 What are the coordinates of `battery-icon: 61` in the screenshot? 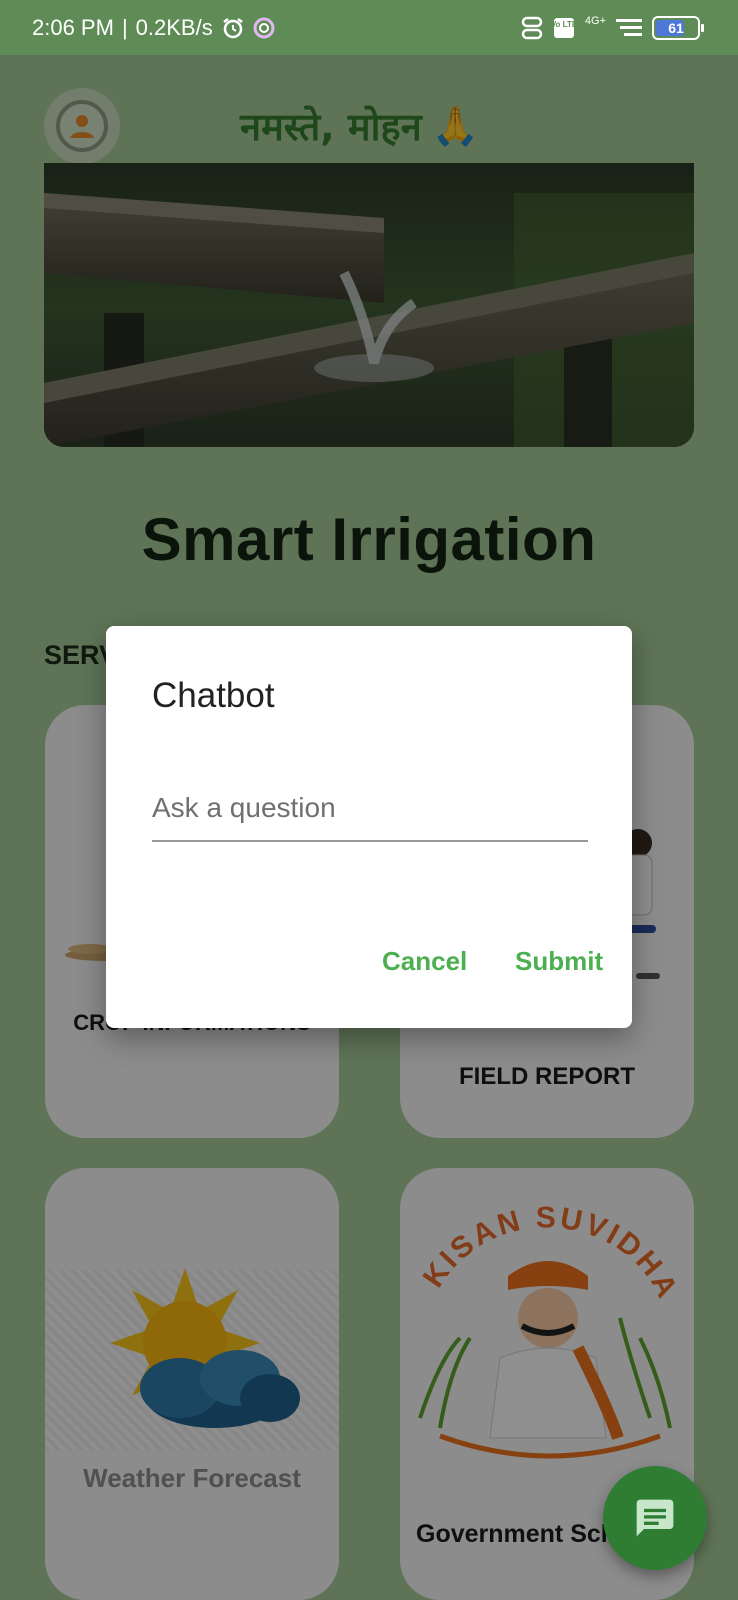 It's located at (678, 27).